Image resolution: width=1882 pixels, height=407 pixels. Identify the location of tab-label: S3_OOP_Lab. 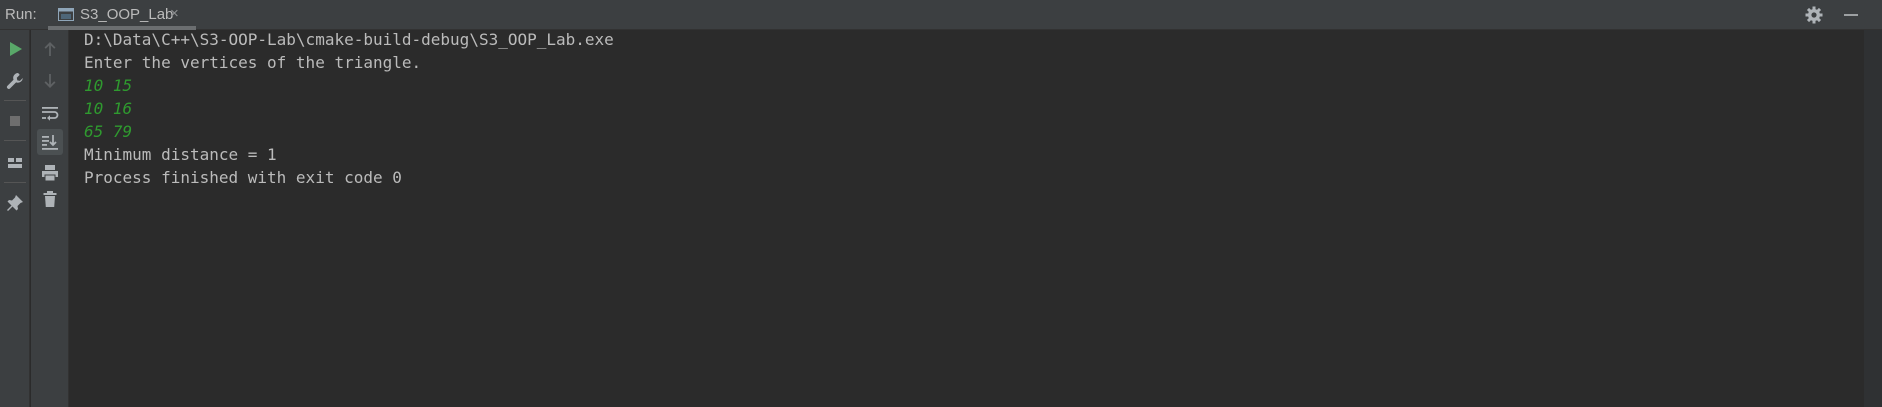
(127, 14).